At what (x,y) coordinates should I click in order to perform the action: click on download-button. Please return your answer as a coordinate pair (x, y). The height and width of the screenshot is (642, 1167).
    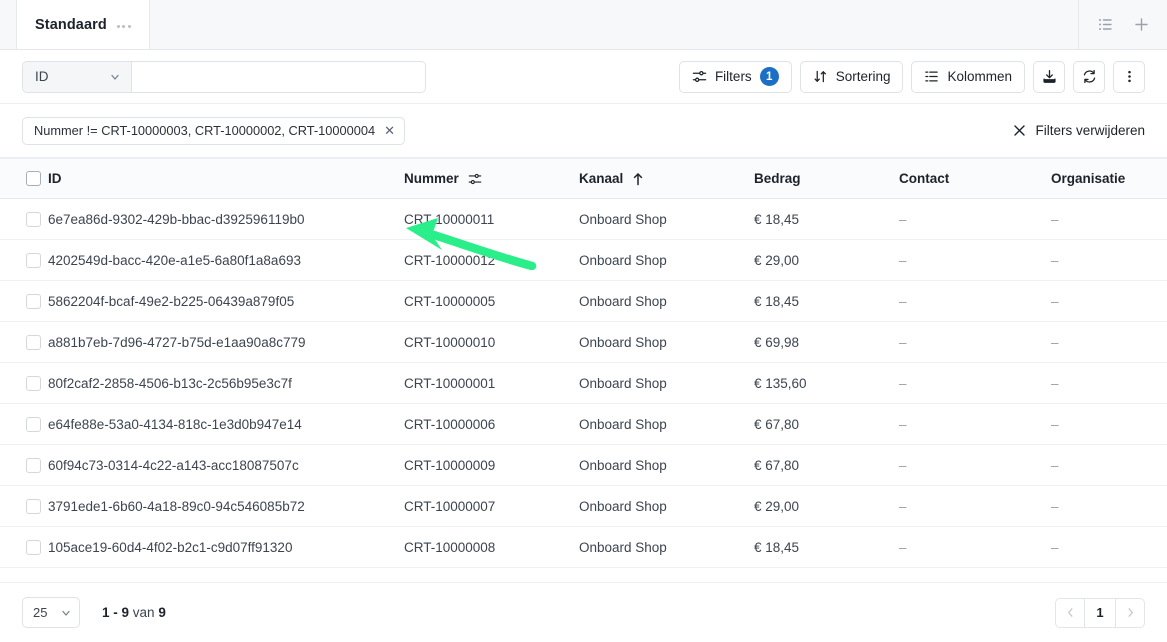
    Looking at the image, I should click on (1049, 76).